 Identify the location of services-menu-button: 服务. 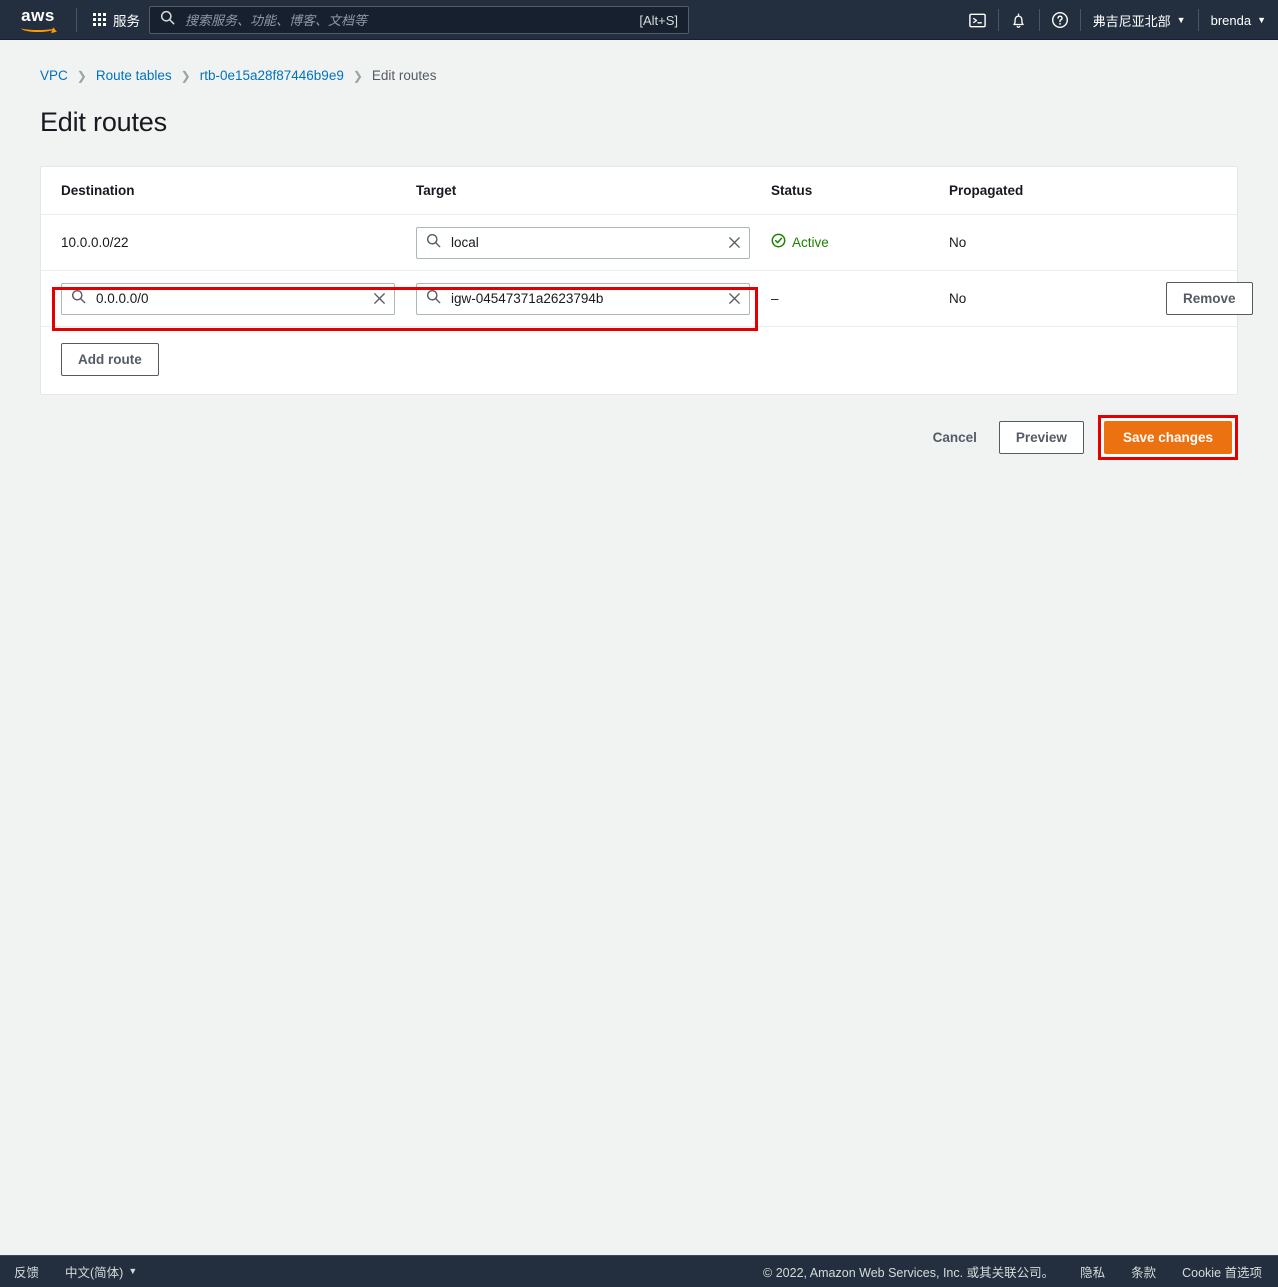
(116, 20).